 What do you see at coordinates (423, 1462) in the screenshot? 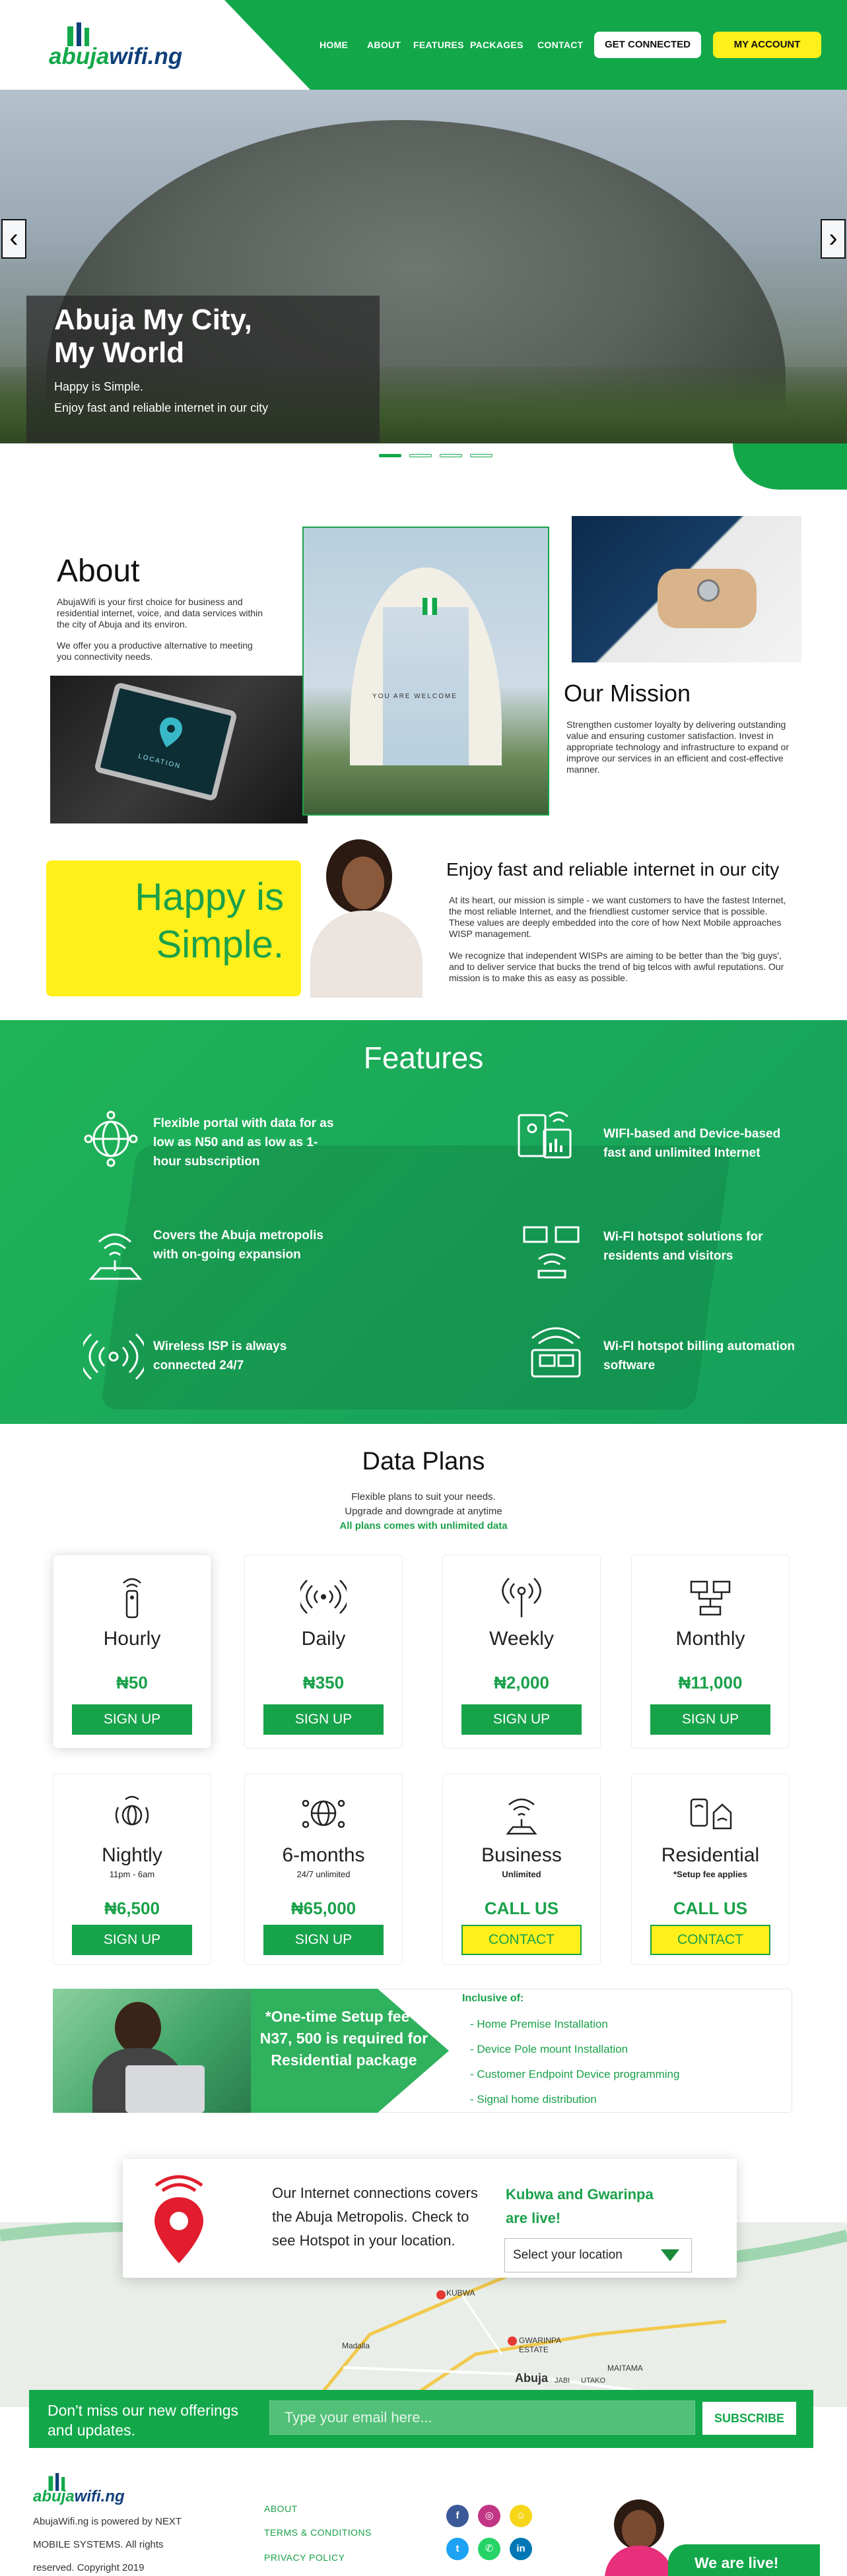
I see `plans-title: Data Plans` at bounding box center [423, 1462].